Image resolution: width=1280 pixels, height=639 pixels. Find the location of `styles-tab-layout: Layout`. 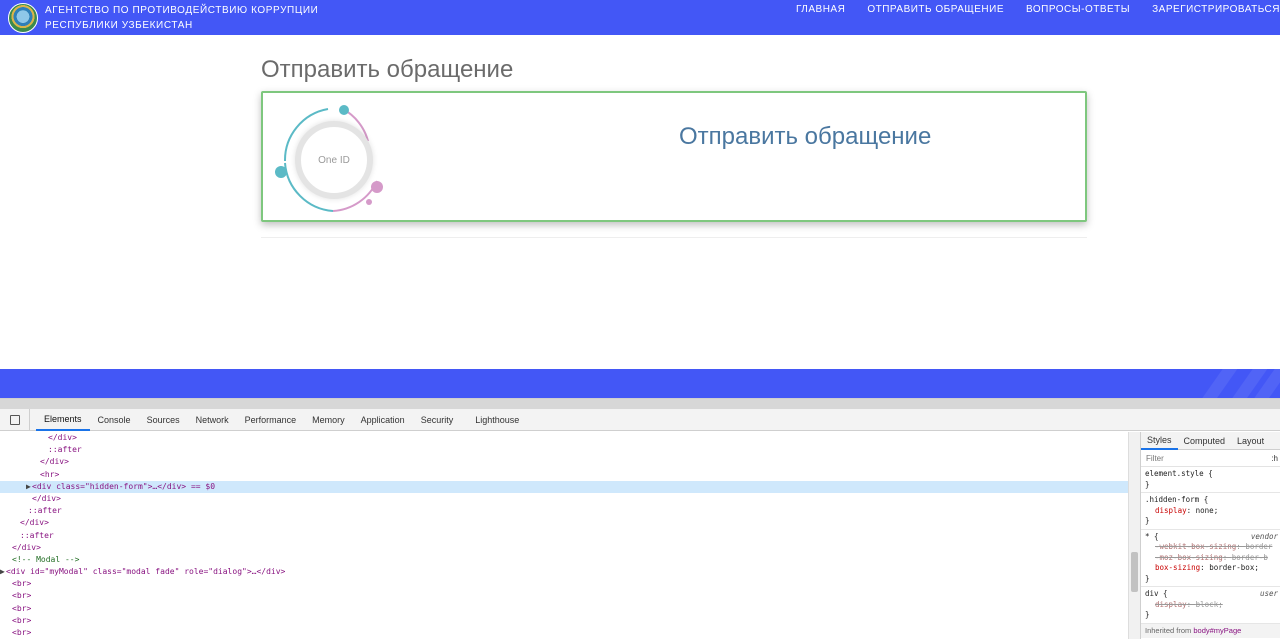

styles-tab-layout: Layout is located at coordinates (1250, 441).